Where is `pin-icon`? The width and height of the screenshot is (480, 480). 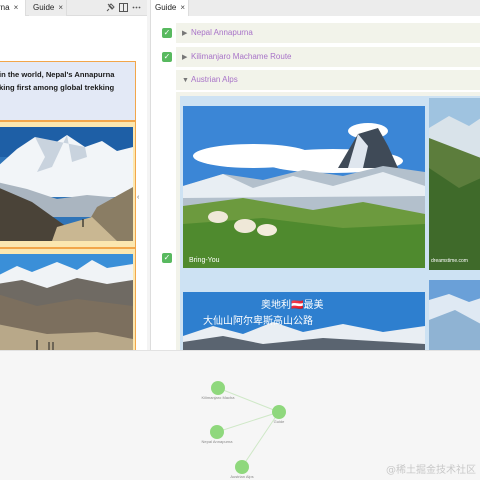
pin-icon is located at coordinates (110, 7).